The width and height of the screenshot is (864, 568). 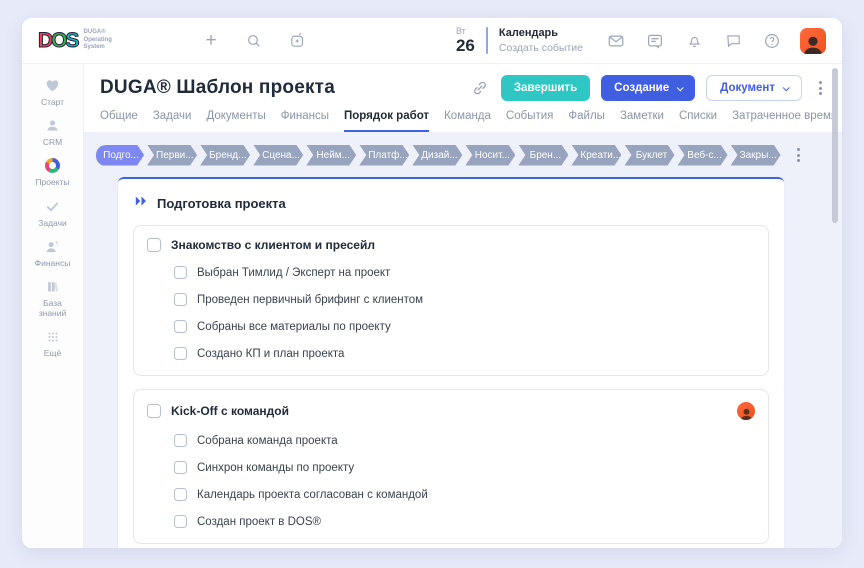 What do you see at coordinates (464, 299) in the screenshot?
I see `checklist-item: Проведен первичный брифинг с клиентом` at bounding box center [464, 299].